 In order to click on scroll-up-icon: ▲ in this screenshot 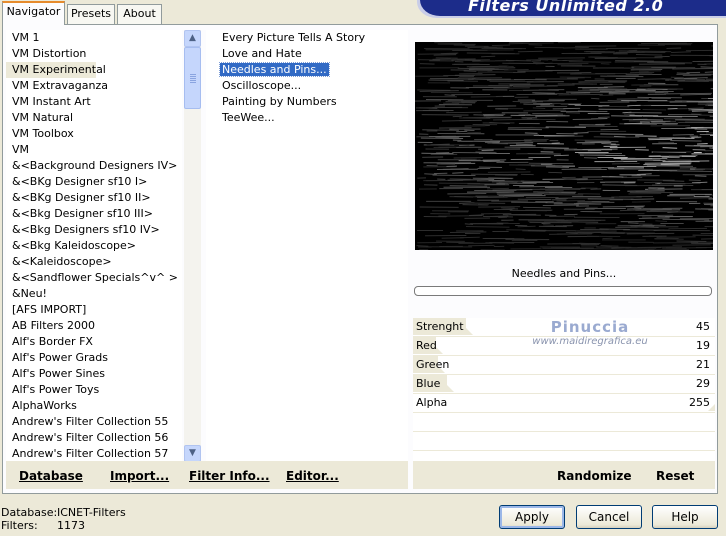, I will do `click(192, 38)`.